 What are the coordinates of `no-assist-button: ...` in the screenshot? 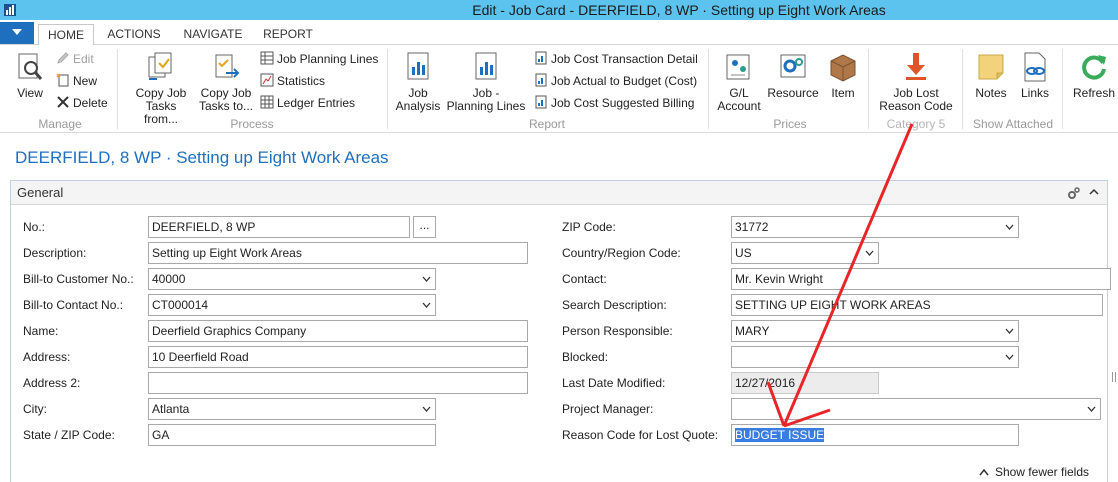 It's located at (424, 227).